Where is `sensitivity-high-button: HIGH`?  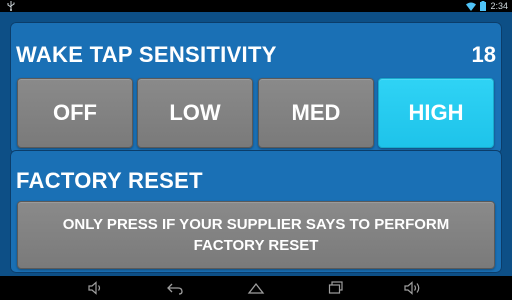 sensitivity-high-button: HIGH is located at coordinates (436, 113).